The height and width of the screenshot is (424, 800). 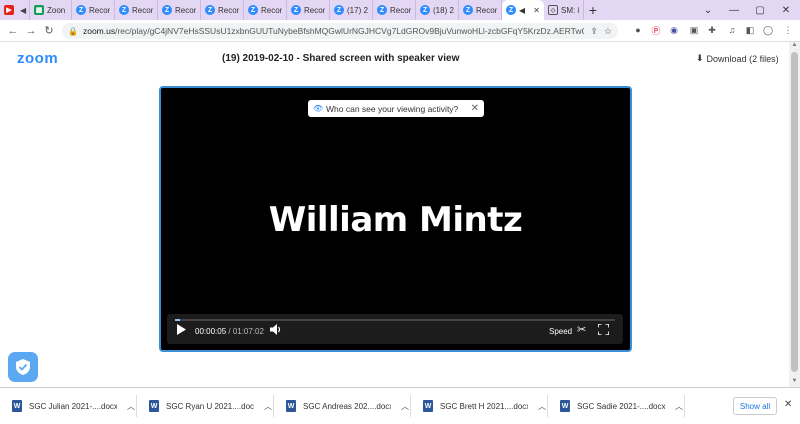 What do you see at coordinates (23, 367) in the screenshot?
I see `security-shield-icon` at bounding box center [23, 367].